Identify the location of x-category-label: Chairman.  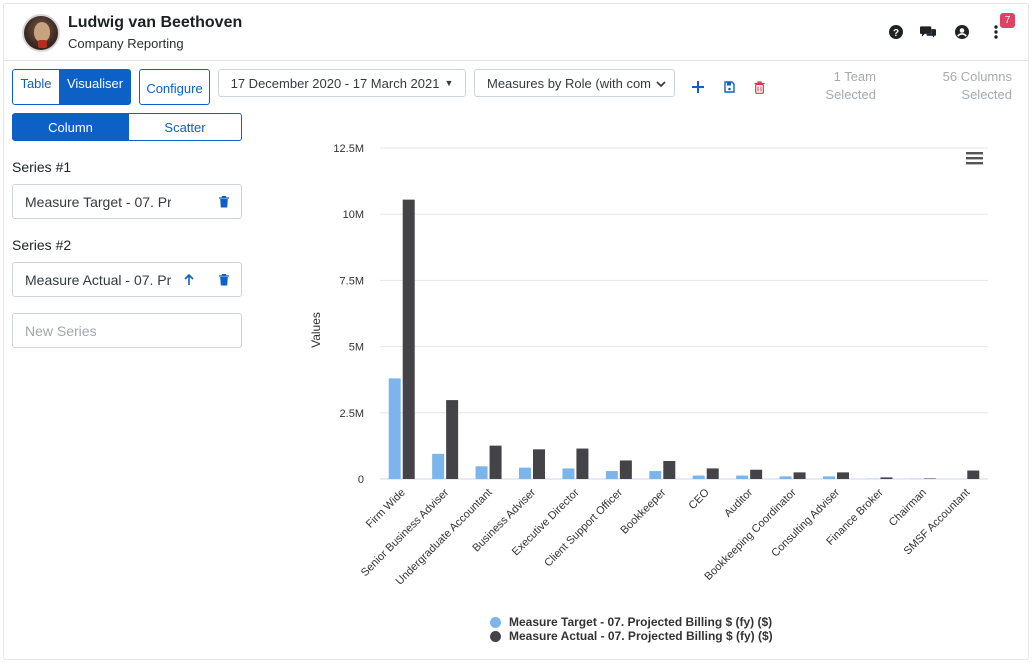
(908, 508).